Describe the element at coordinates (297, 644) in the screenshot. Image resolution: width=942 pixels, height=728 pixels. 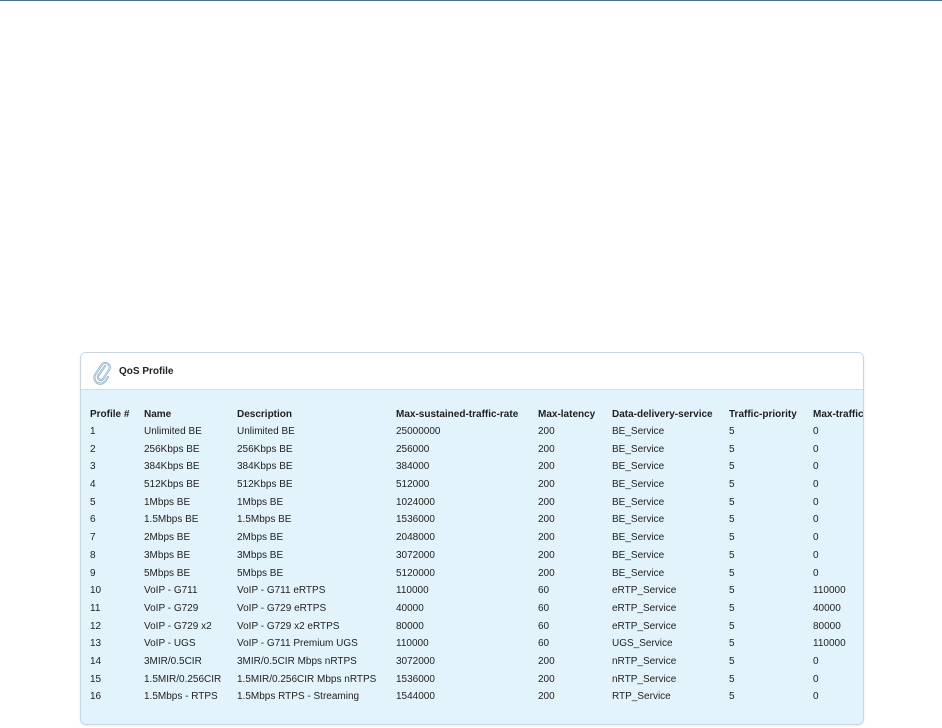
I see `table-cell: VoIP - G711 Premium UGS` at that location.